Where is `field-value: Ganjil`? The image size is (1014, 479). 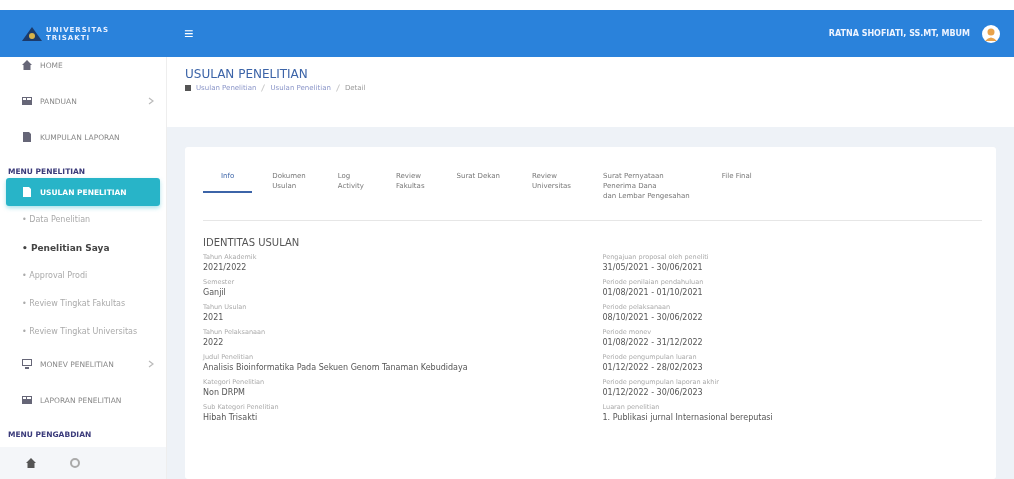
field-value: Ganjil is located at coordinates (215, 293).